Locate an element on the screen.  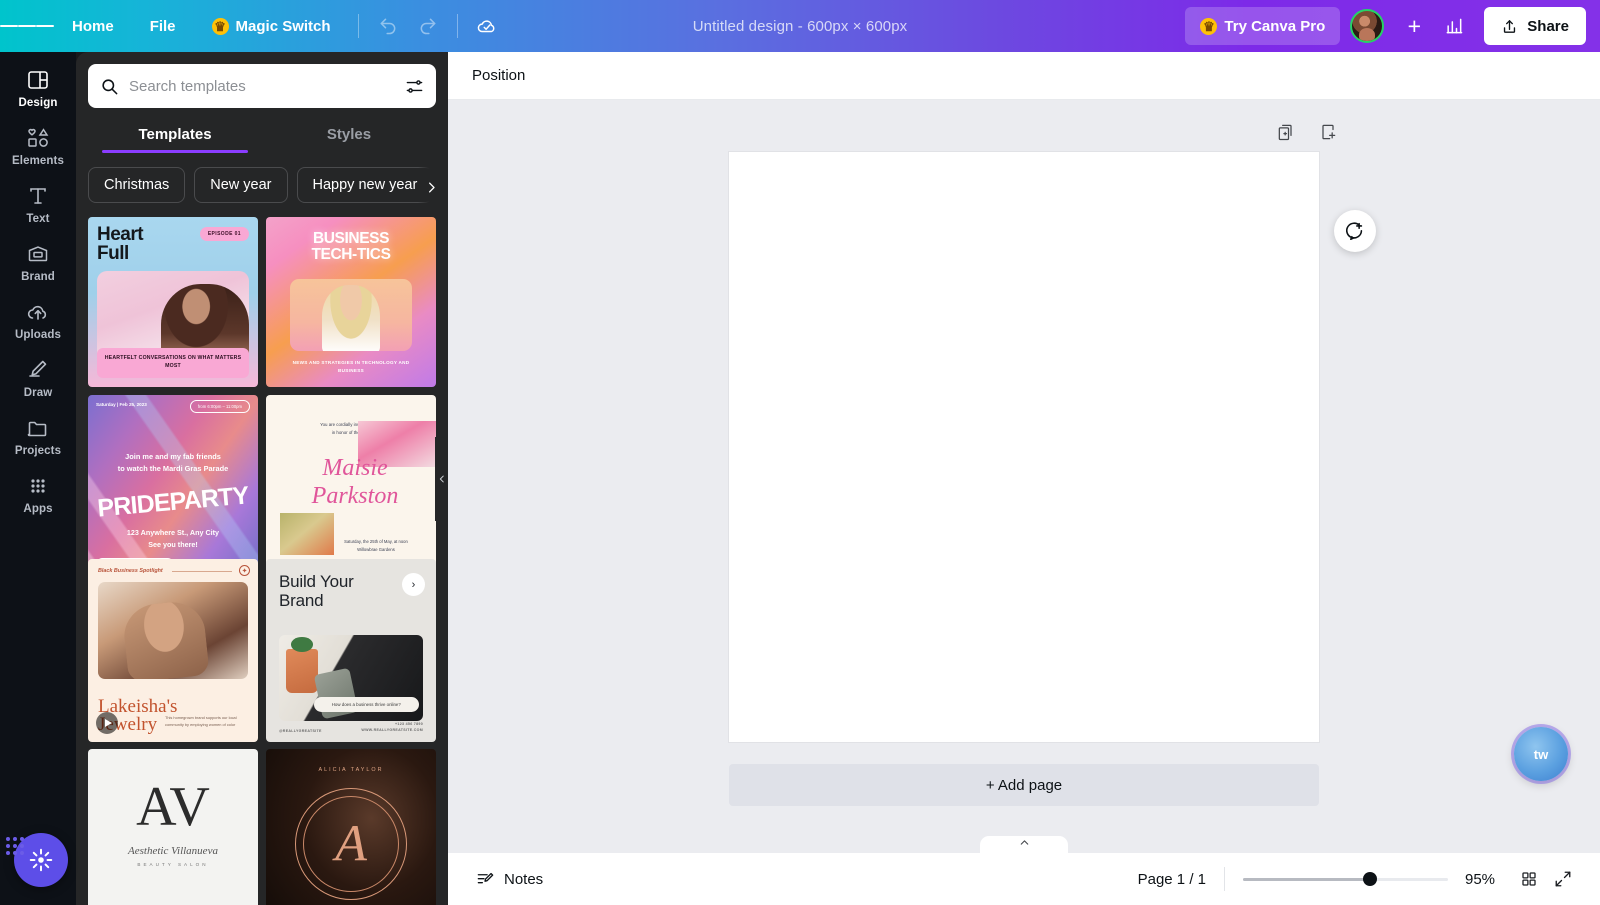
template-header: Black Business Spotlight is located at coordinates (130, 571).